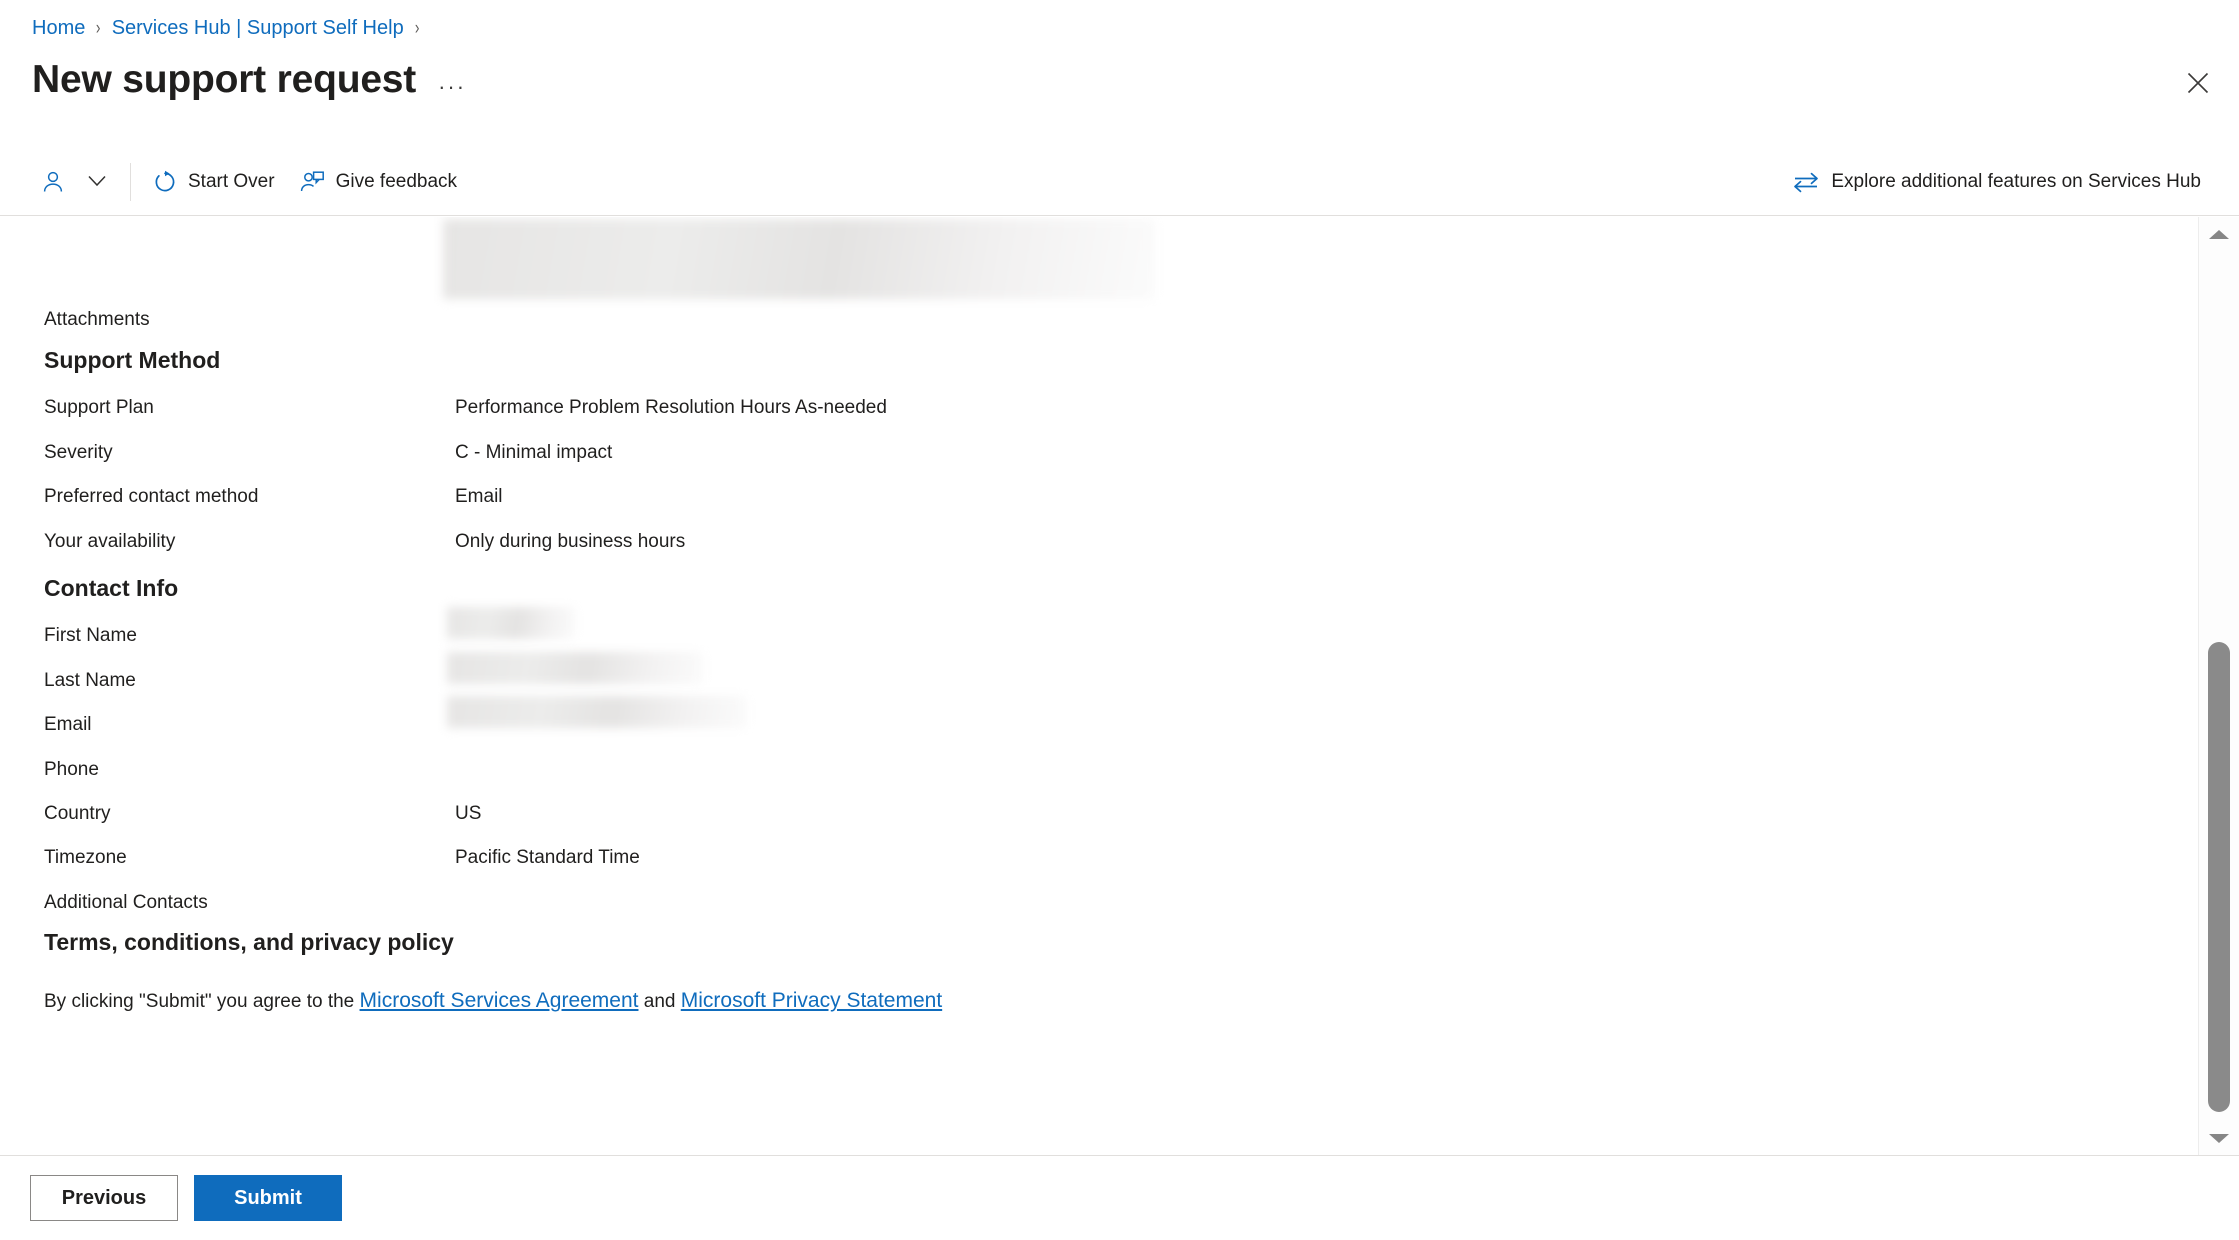  I want to click on two-way-arrows-icon, so click(1806, 182).